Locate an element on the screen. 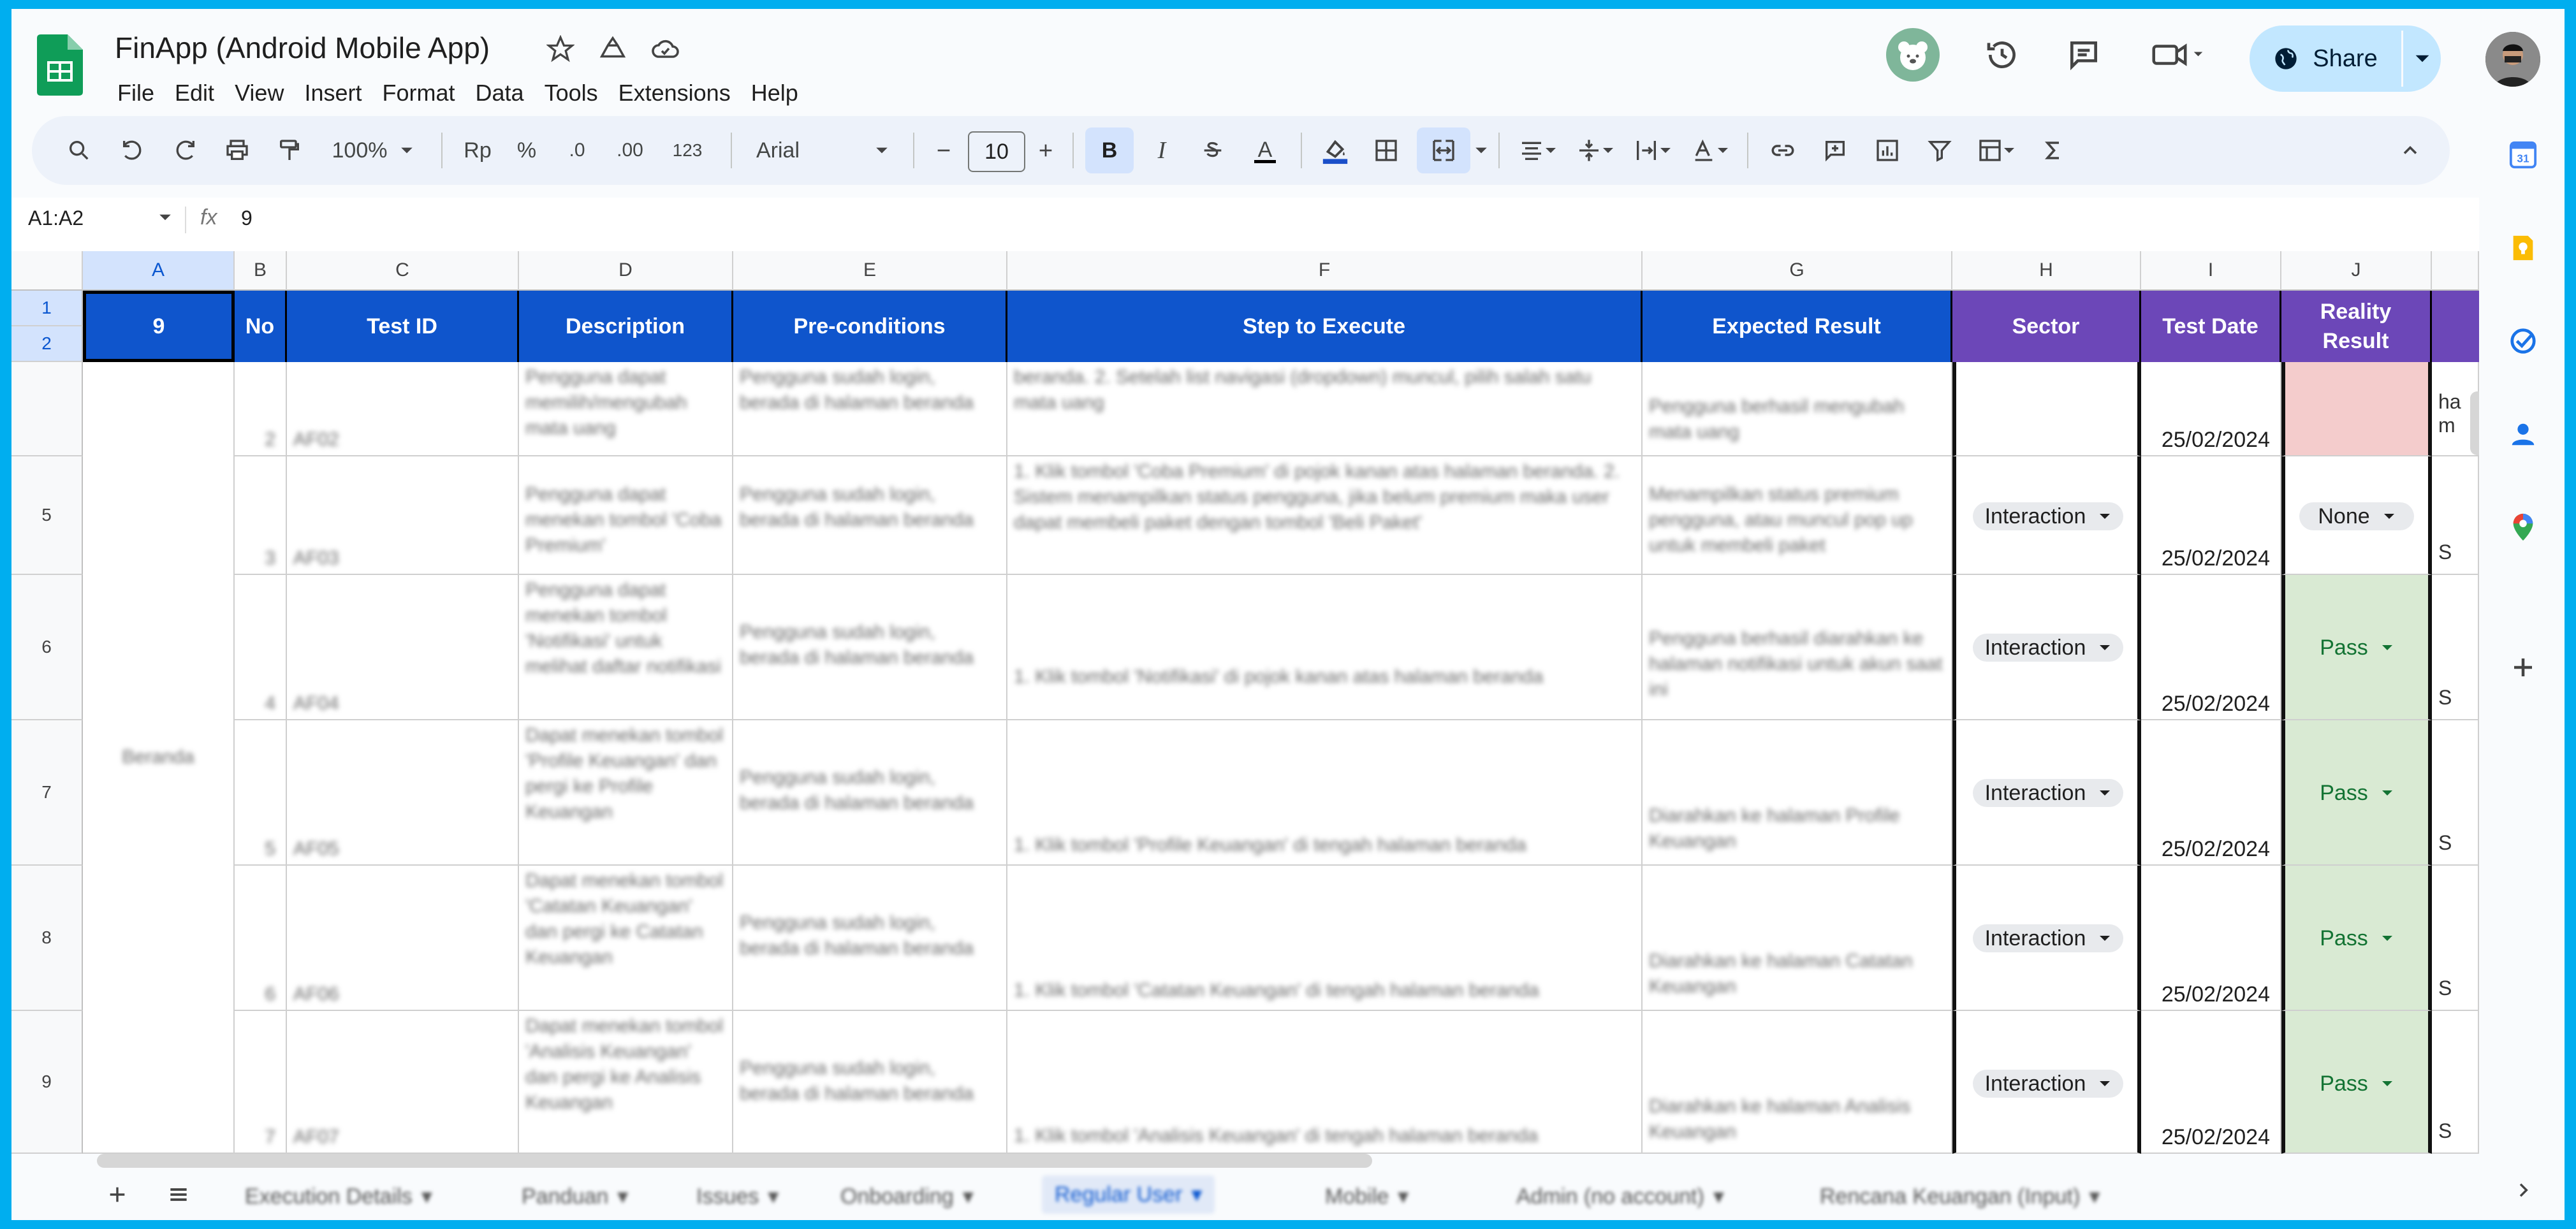 This screenshot has height=1229, width=2576. undo-icon is located at coordinates (132, 150).